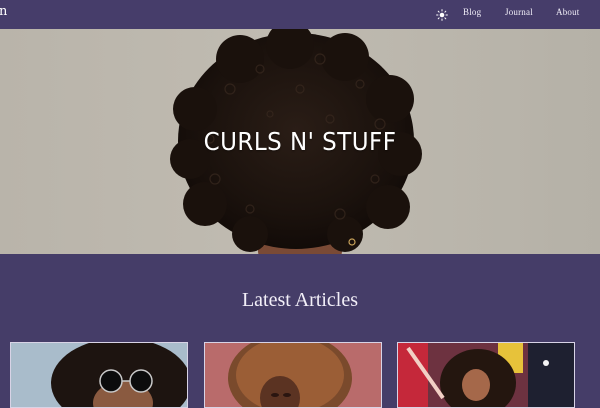 Image resolution: width=600 pixels, height=408 pixels. What do you see at coordinates (519, 12) in the screenshot?
I see `nav-link-journal: Journal` at bounding box center [519, 12].